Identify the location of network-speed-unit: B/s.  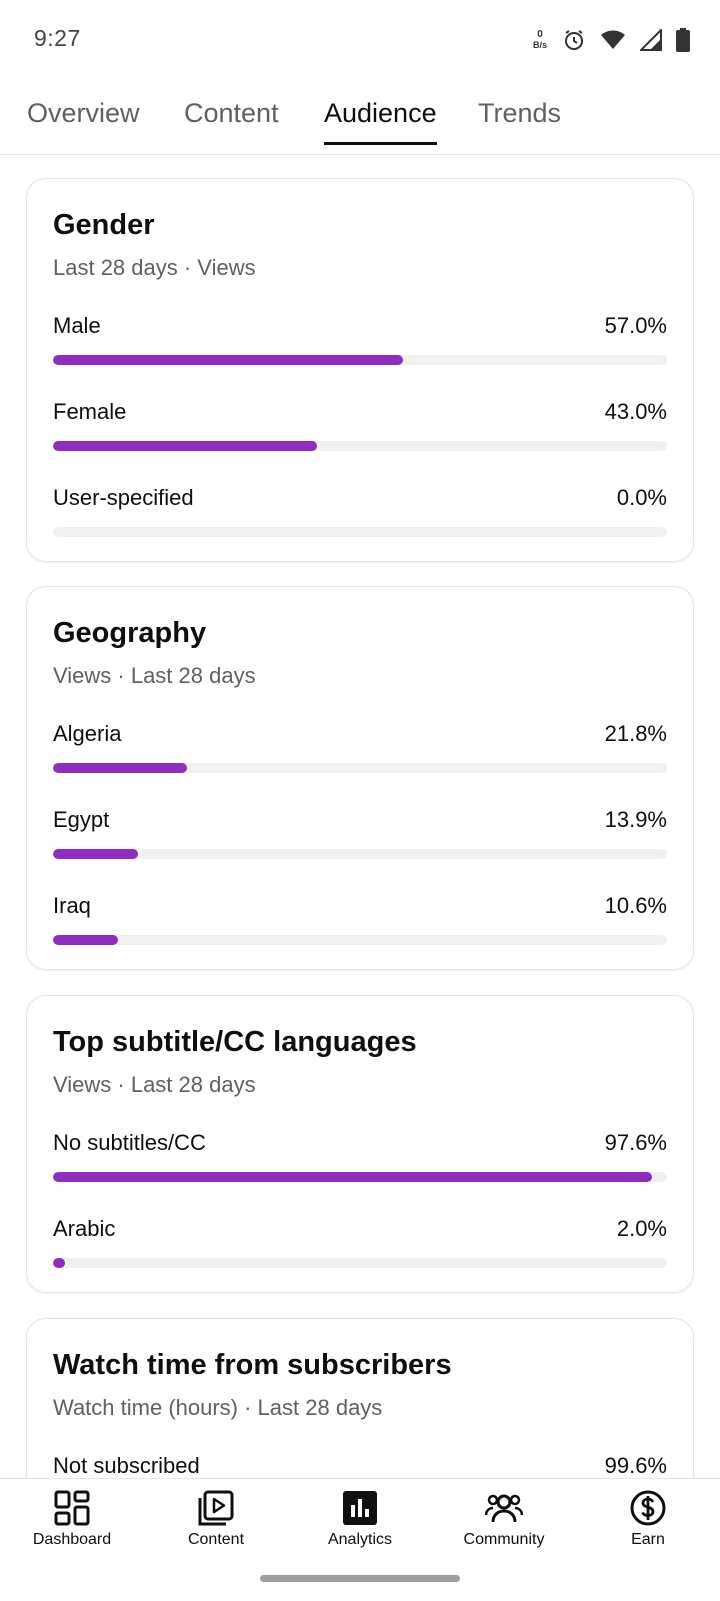
(539, 45).